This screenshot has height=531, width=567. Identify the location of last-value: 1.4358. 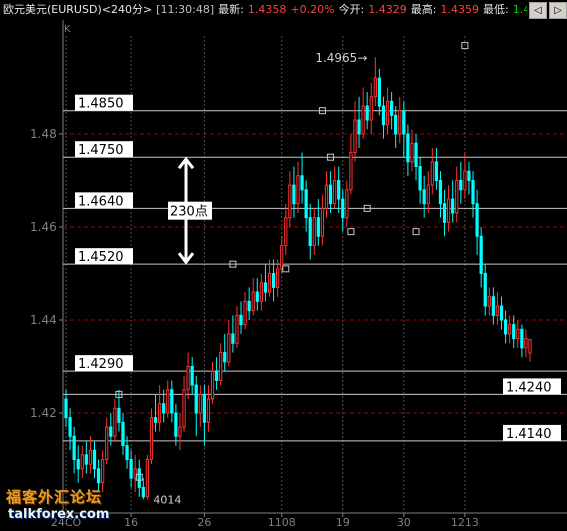
(267, 9).